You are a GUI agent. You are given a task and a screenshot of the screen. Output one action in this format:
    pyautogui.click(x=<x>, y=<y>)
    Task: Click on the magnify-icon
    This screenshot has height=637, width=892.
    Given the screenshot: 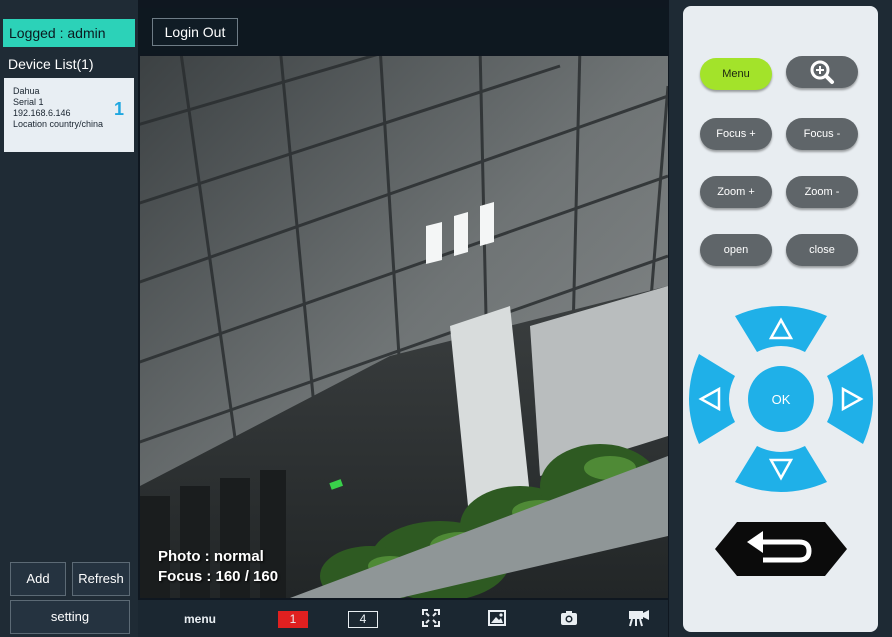 What is the action you would take?
    pyautogui.click(x=822, y=72)
    